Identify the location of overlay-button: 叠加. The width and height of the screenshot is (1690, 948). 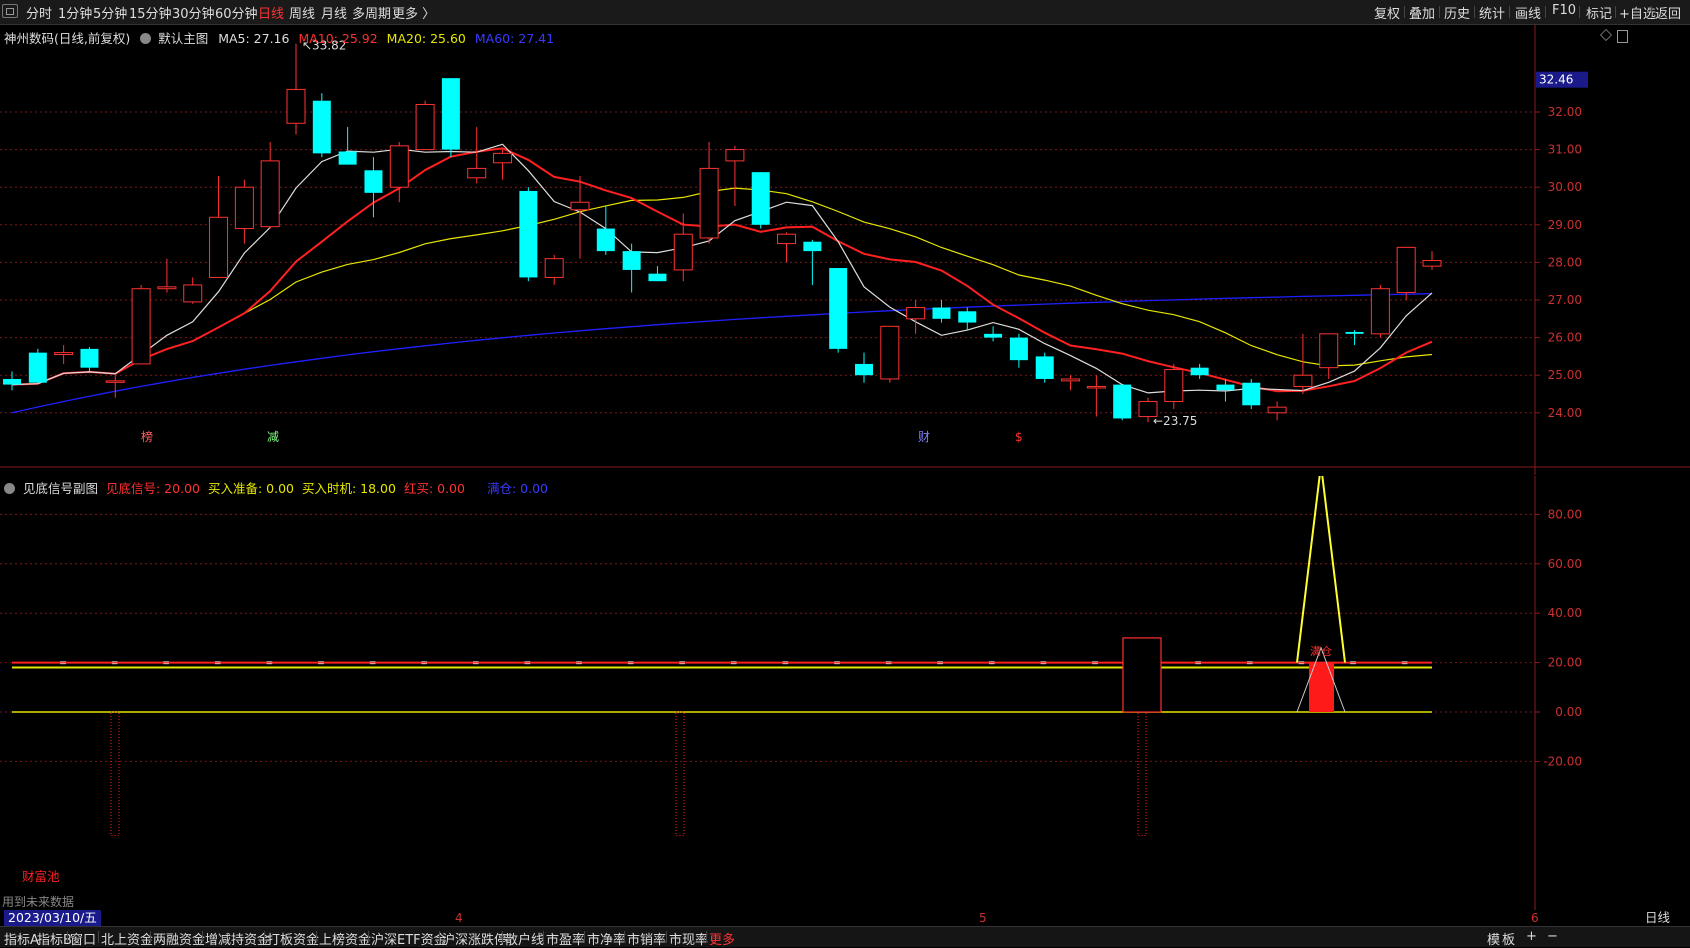
(1422, 12).